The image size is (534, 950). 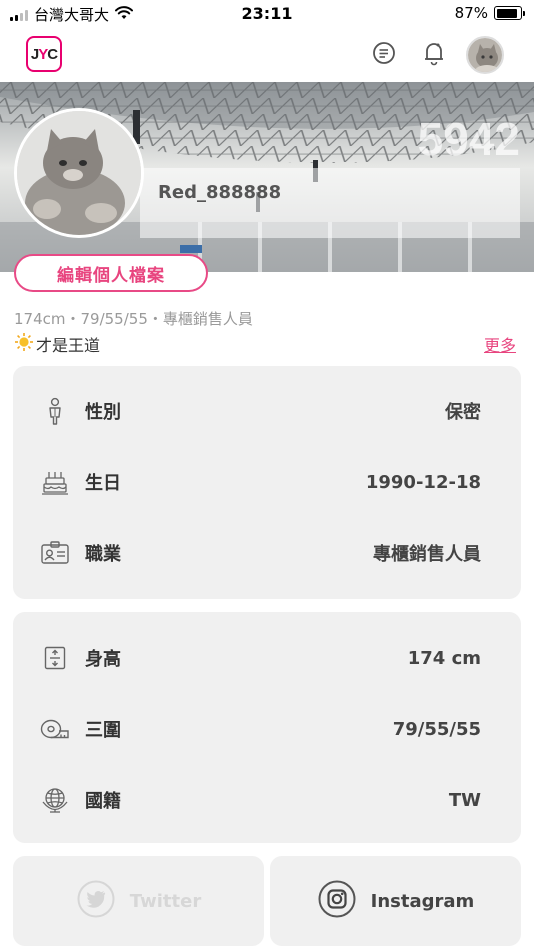 What do you see at coordinates (55, 729) in the screenshot?
I see `tape-measure-icon` at bounding box center [55, 729].